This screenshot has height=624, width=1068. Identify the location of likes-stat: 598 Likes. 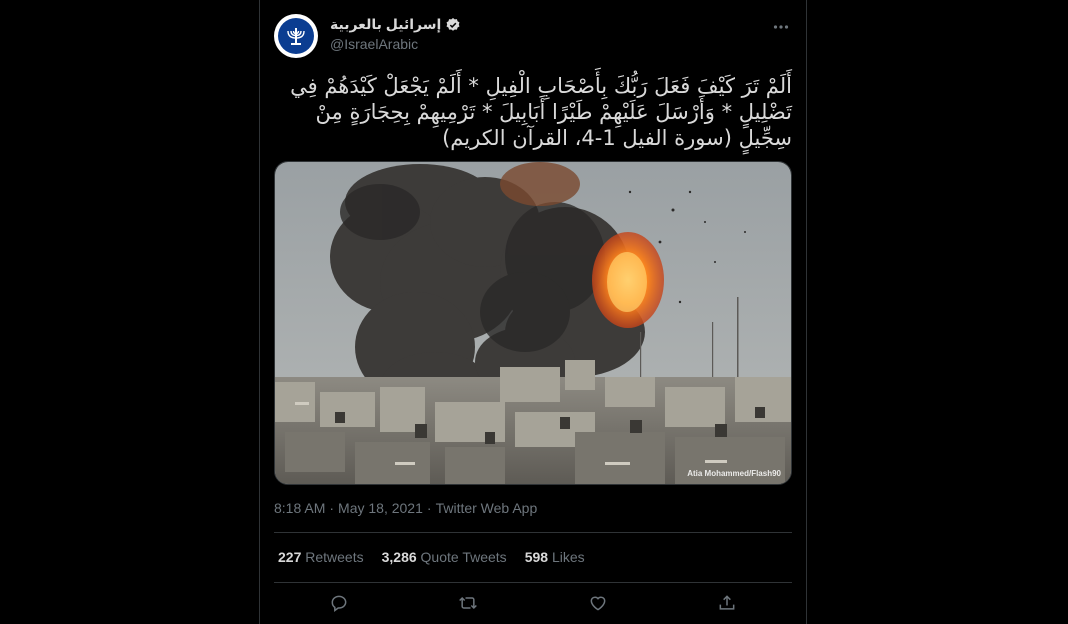
(555, 557).